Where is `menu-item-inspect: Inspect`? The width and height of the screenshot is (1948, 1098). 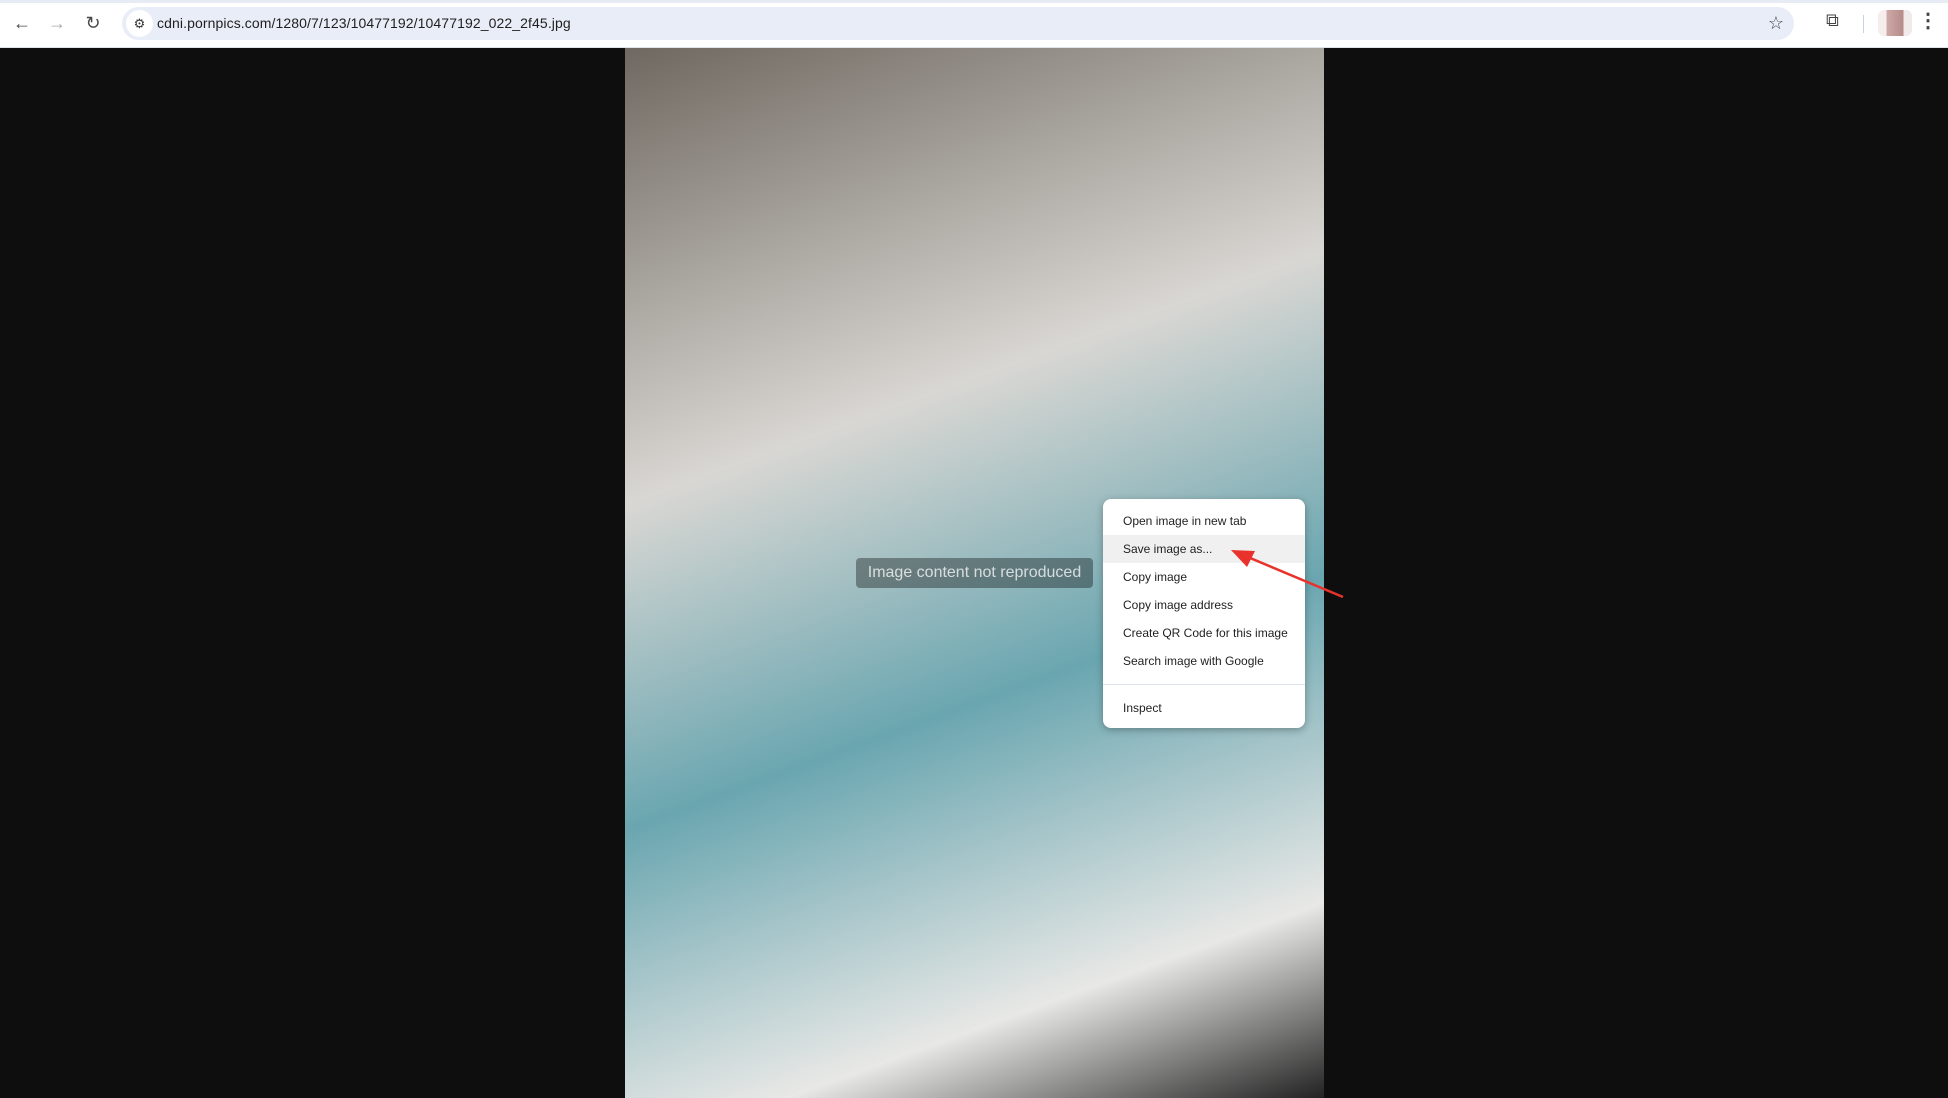 menu-item-inspect: Inspect is located at coordinates (1204, 708).